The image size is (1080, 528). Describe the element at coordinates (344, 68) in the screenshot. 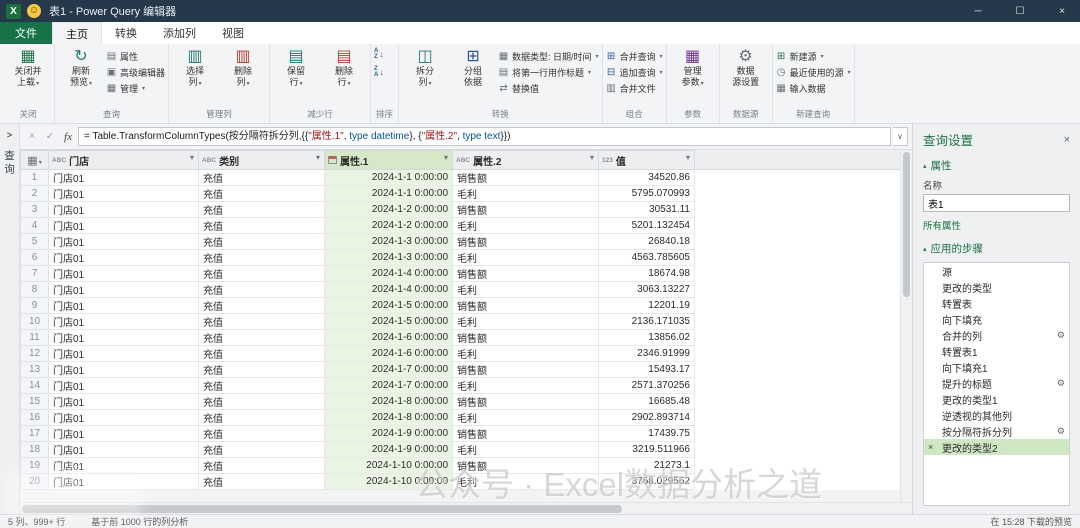

I see `remove-rows-button: ▤ 删除 行▾` at that location.